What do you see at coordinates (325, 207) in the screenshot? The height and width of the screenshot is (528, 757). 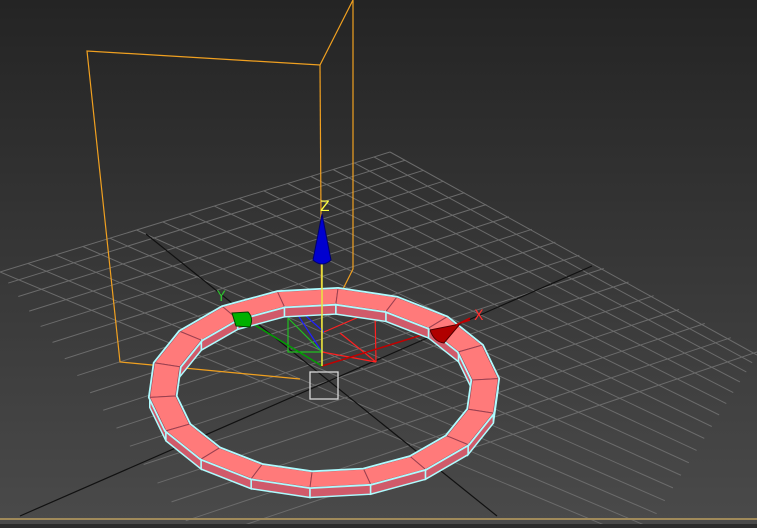 I see `gizmo-z-label: Z` at bounding box center [325, 207].